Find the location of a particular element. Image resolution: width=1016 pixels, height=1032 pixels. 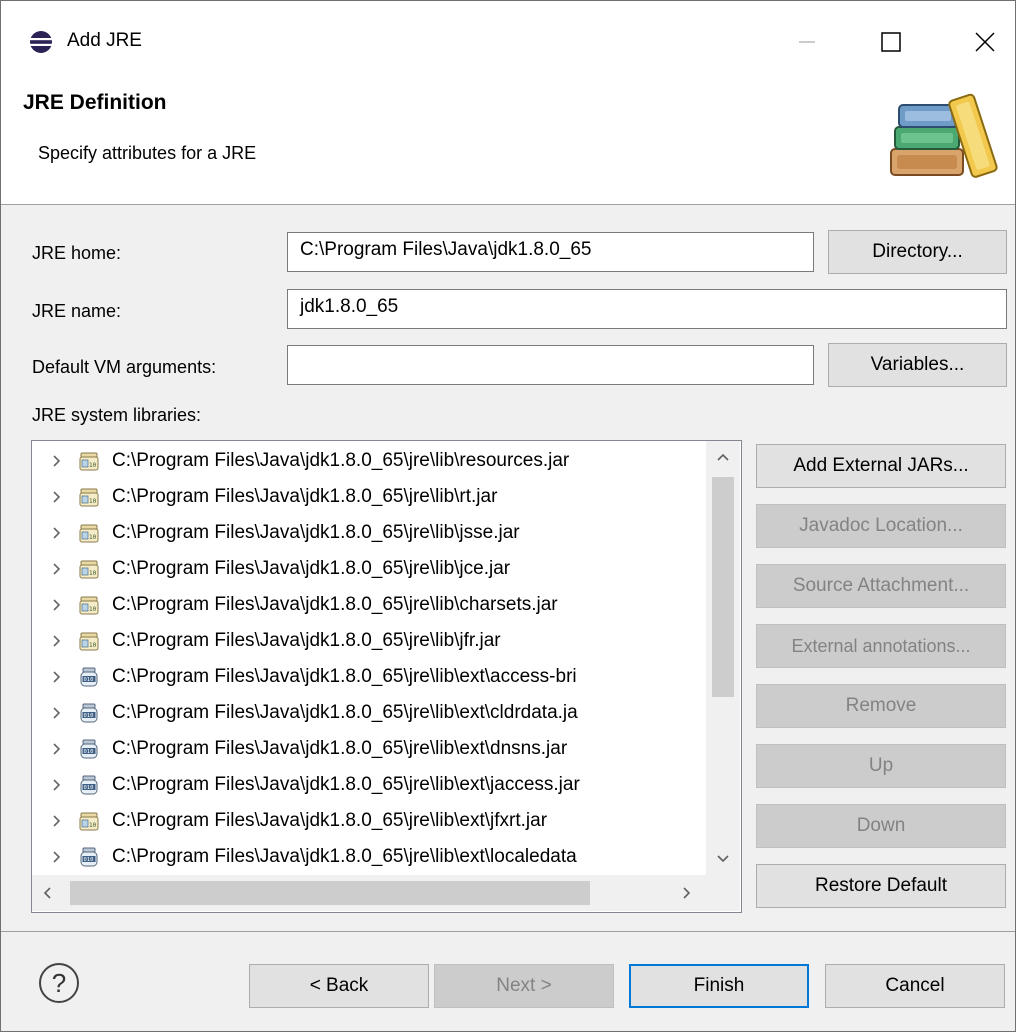

vm-arguments-label: Default VM arguments: is located at coordinates (124, 367).